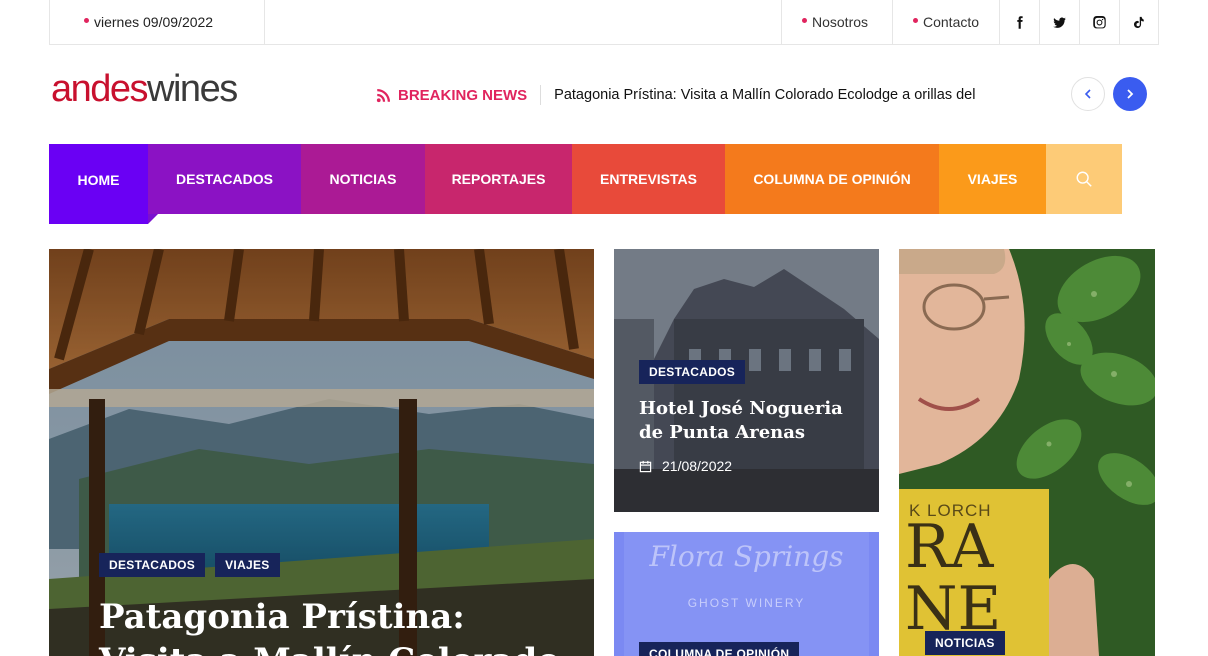  I want to click on tiktok-icon, so click(1139, 22).